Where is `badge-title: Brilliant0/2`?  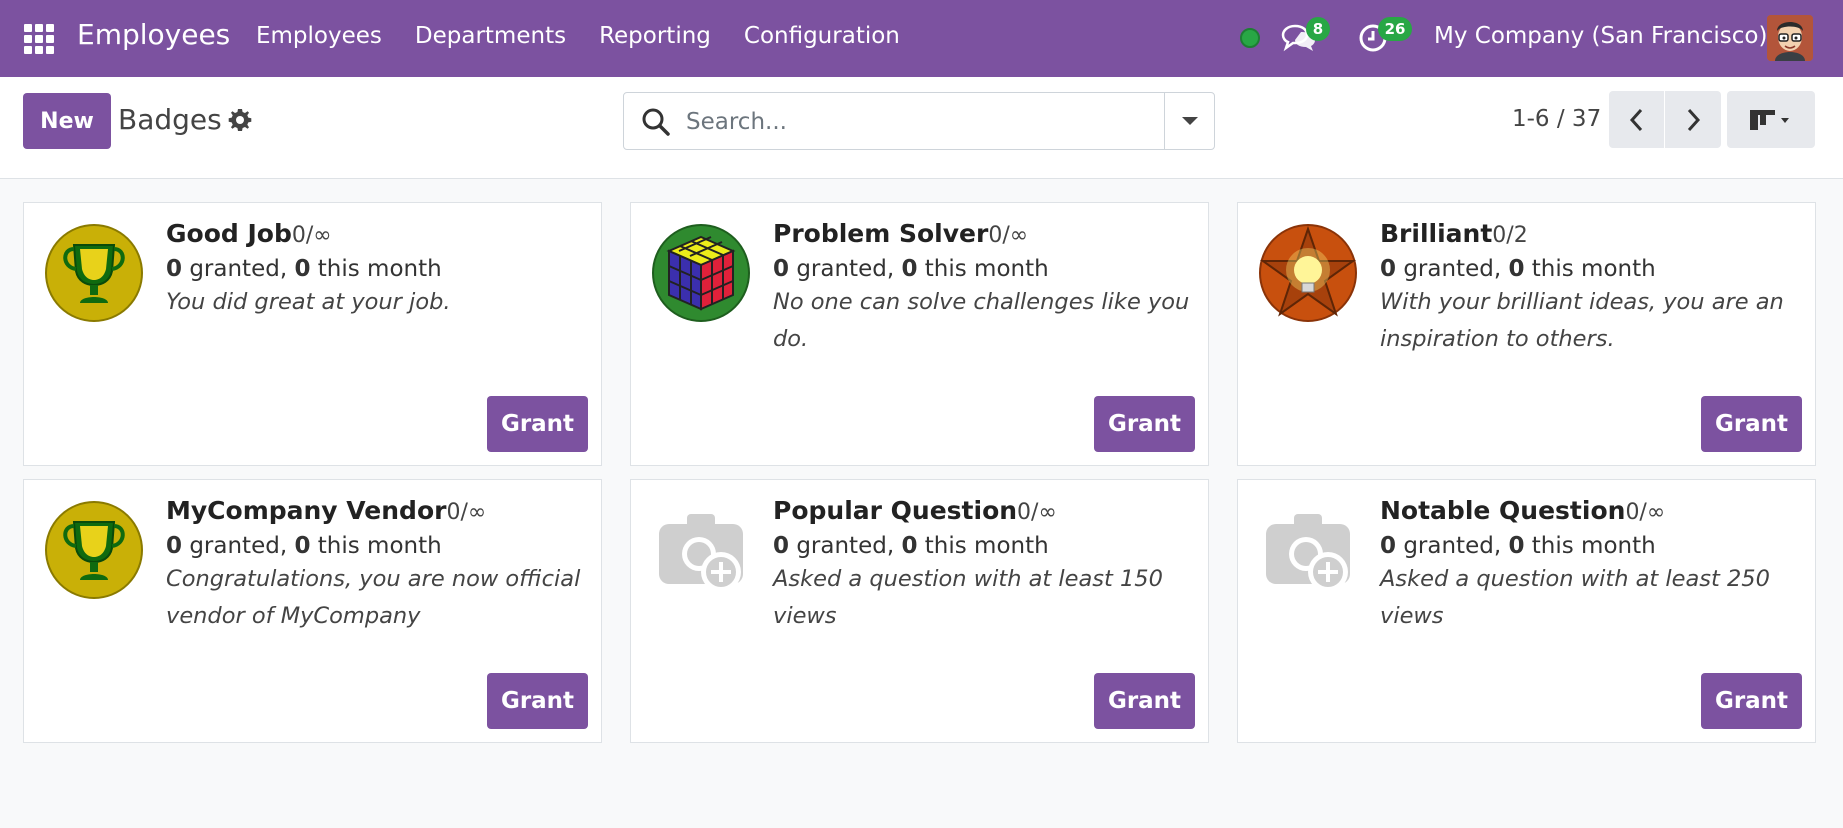 badge-title: Brilliant0/2 is located at coordinates (1590, 233).